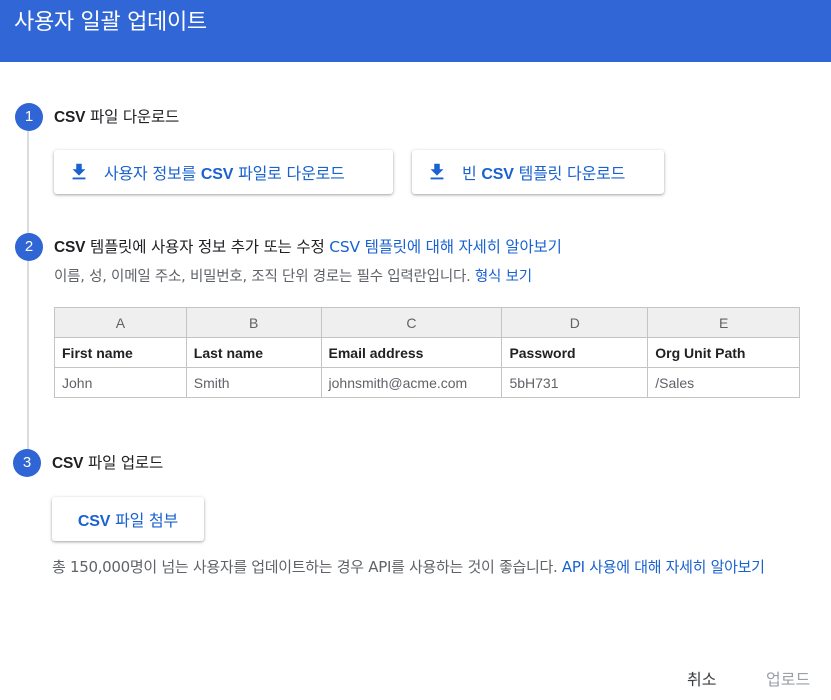  I want to click on csv-template-learn-more-link: CSV 템플릿에 대해 자세히 알아보기, so click(445, 247).